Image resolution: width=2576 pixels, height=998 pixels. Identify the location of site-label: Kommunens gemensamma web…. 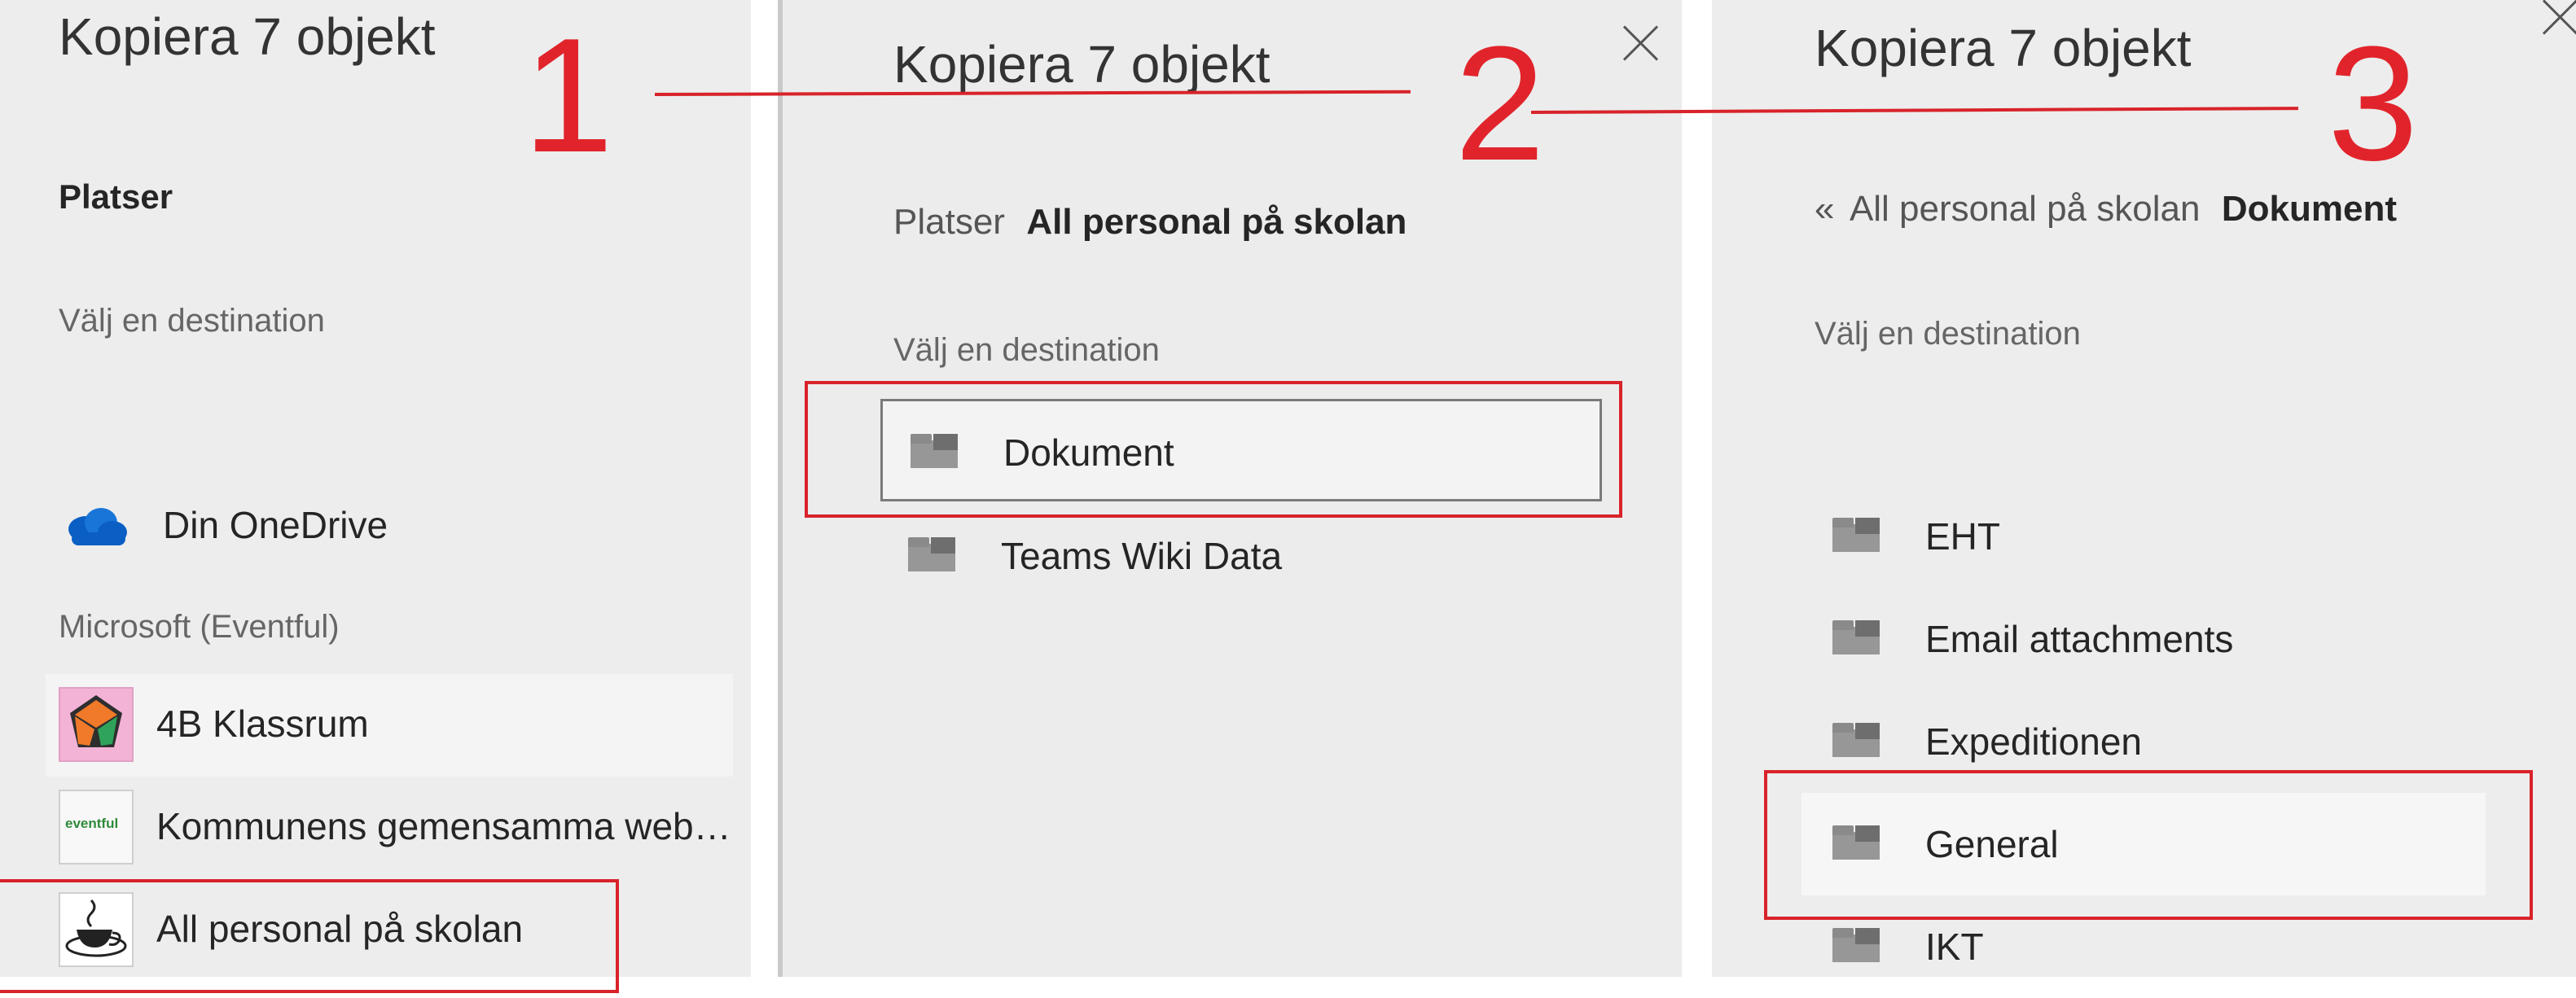
(443, 826).